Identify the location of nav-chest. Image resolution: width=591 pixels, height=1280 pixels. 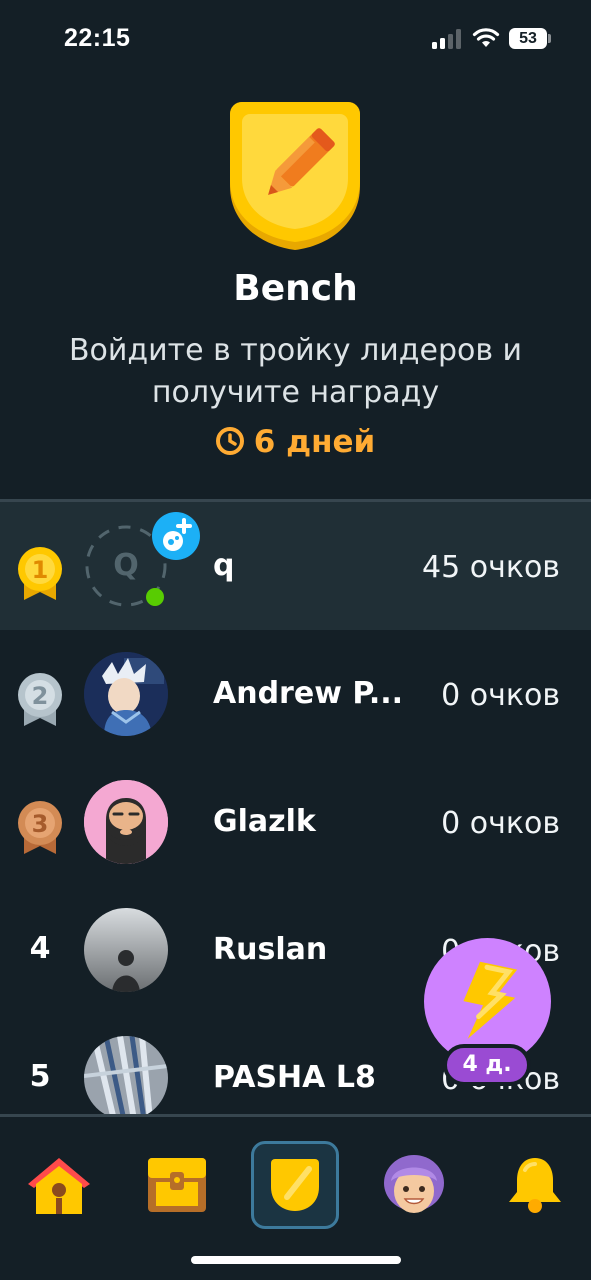
(177, 1185).